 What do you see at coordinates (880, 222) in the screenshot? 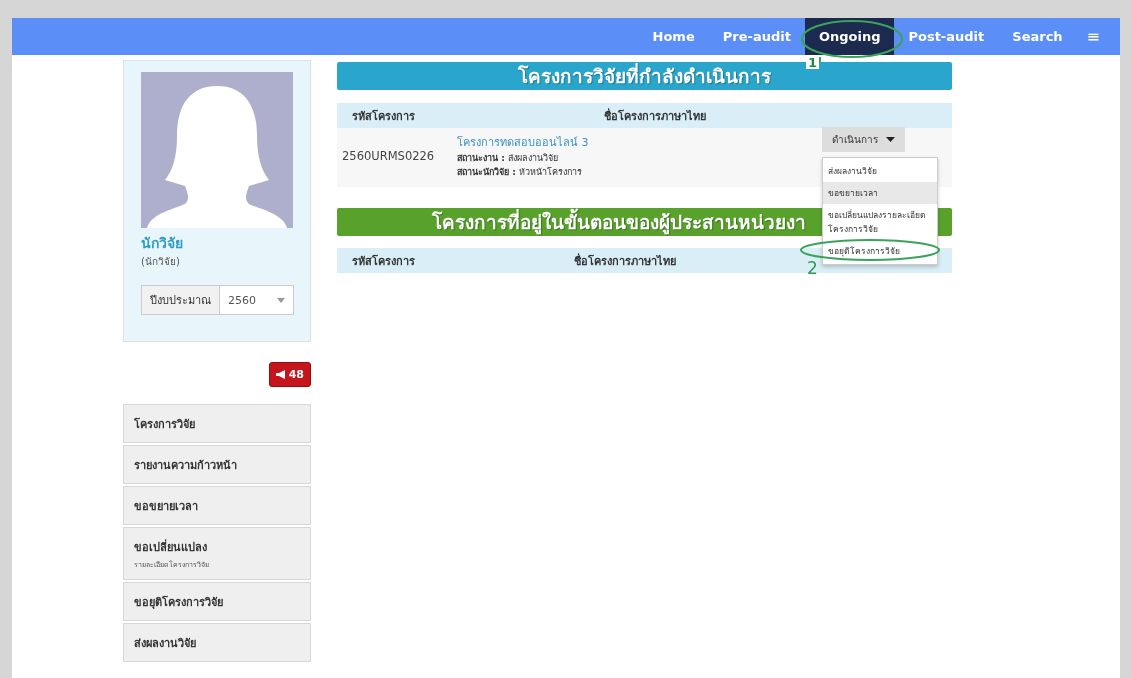
I see `dropdown-item: ขอเปลี่ยนแปลงรายละเอียดโครงการวิจัย` at bounding box center [880, 222].